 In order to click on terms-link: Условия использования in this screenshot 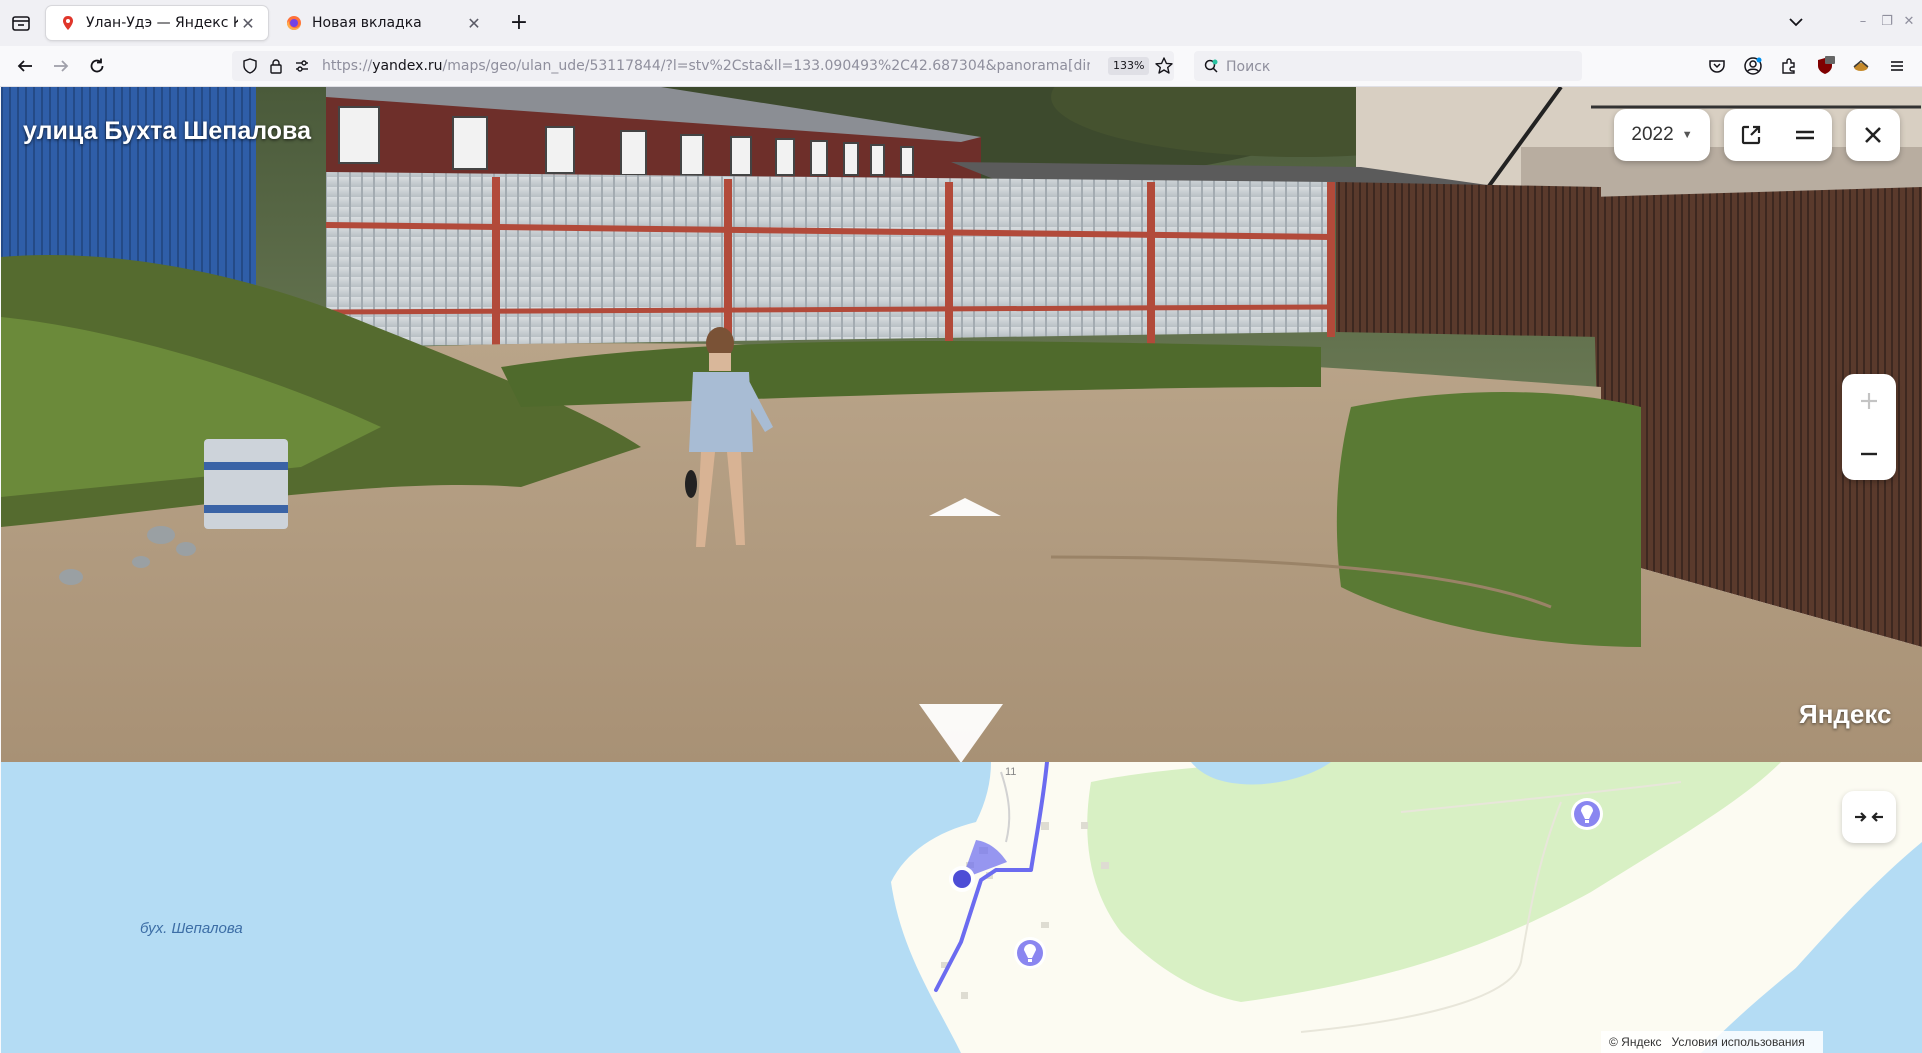, I will do `click(1738, 1042)`.